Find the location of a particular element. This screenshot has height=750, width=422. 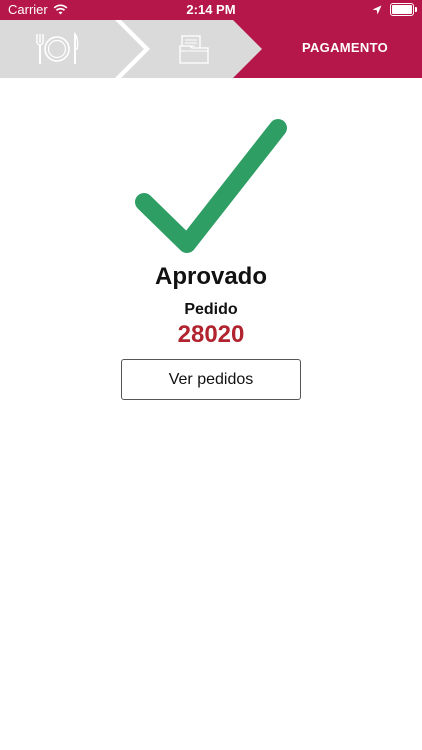

approval-status: Aprovado is located at coordinates (210, 276).